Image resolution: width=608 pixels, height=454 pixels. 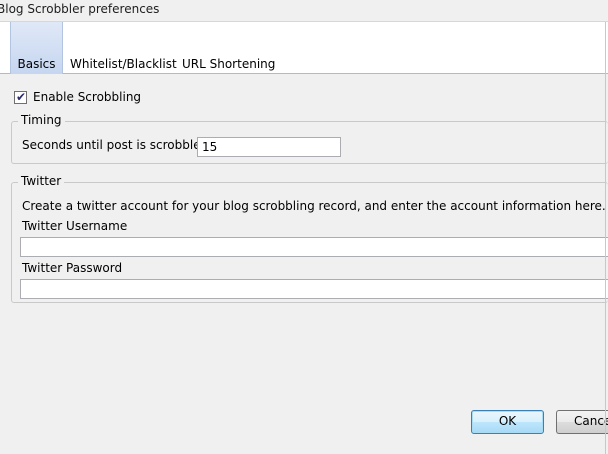 What do you see at coordinates (582, 422) in the screenshot?
I see `cancel-button: Cance` at bounding box center [582, 422].